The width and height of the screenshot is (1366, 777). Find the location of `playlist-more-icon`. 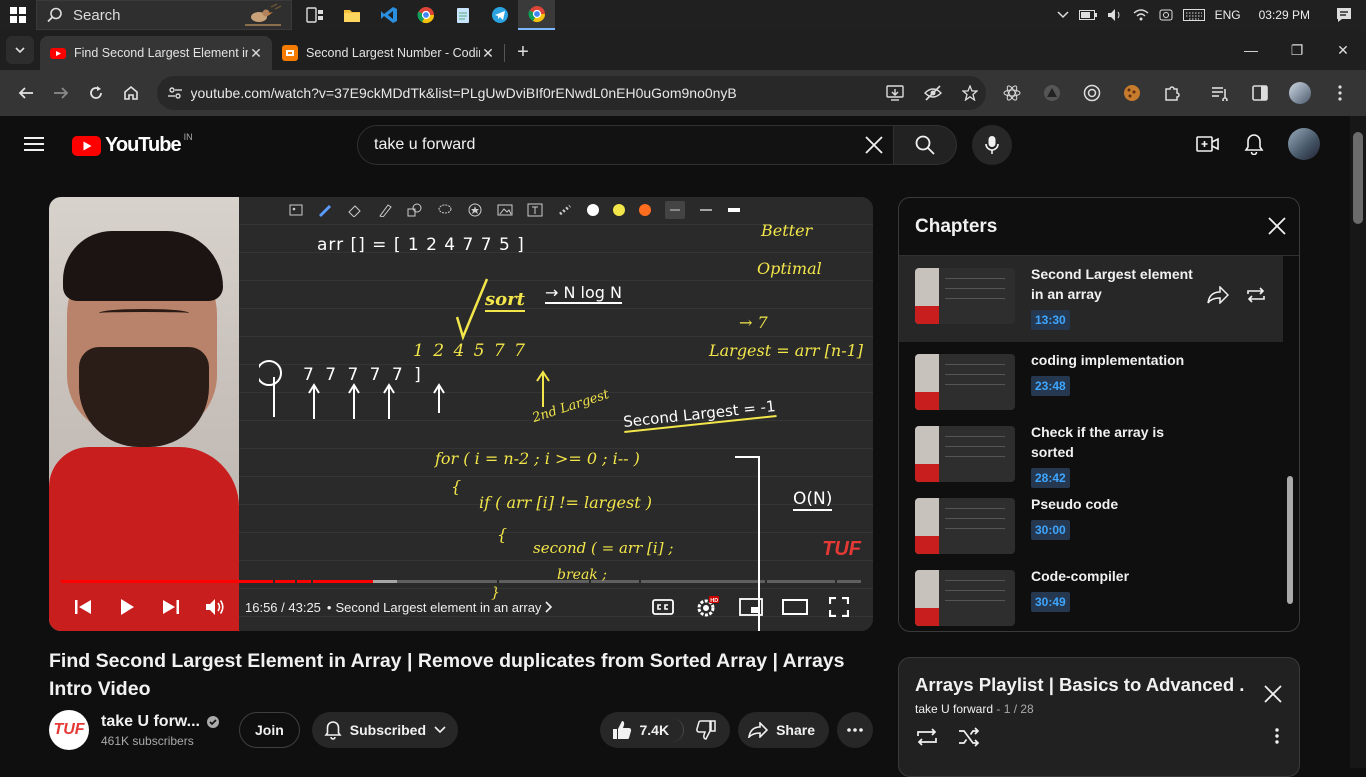

playlist-more-icon is located at coordinates (1277, 736).